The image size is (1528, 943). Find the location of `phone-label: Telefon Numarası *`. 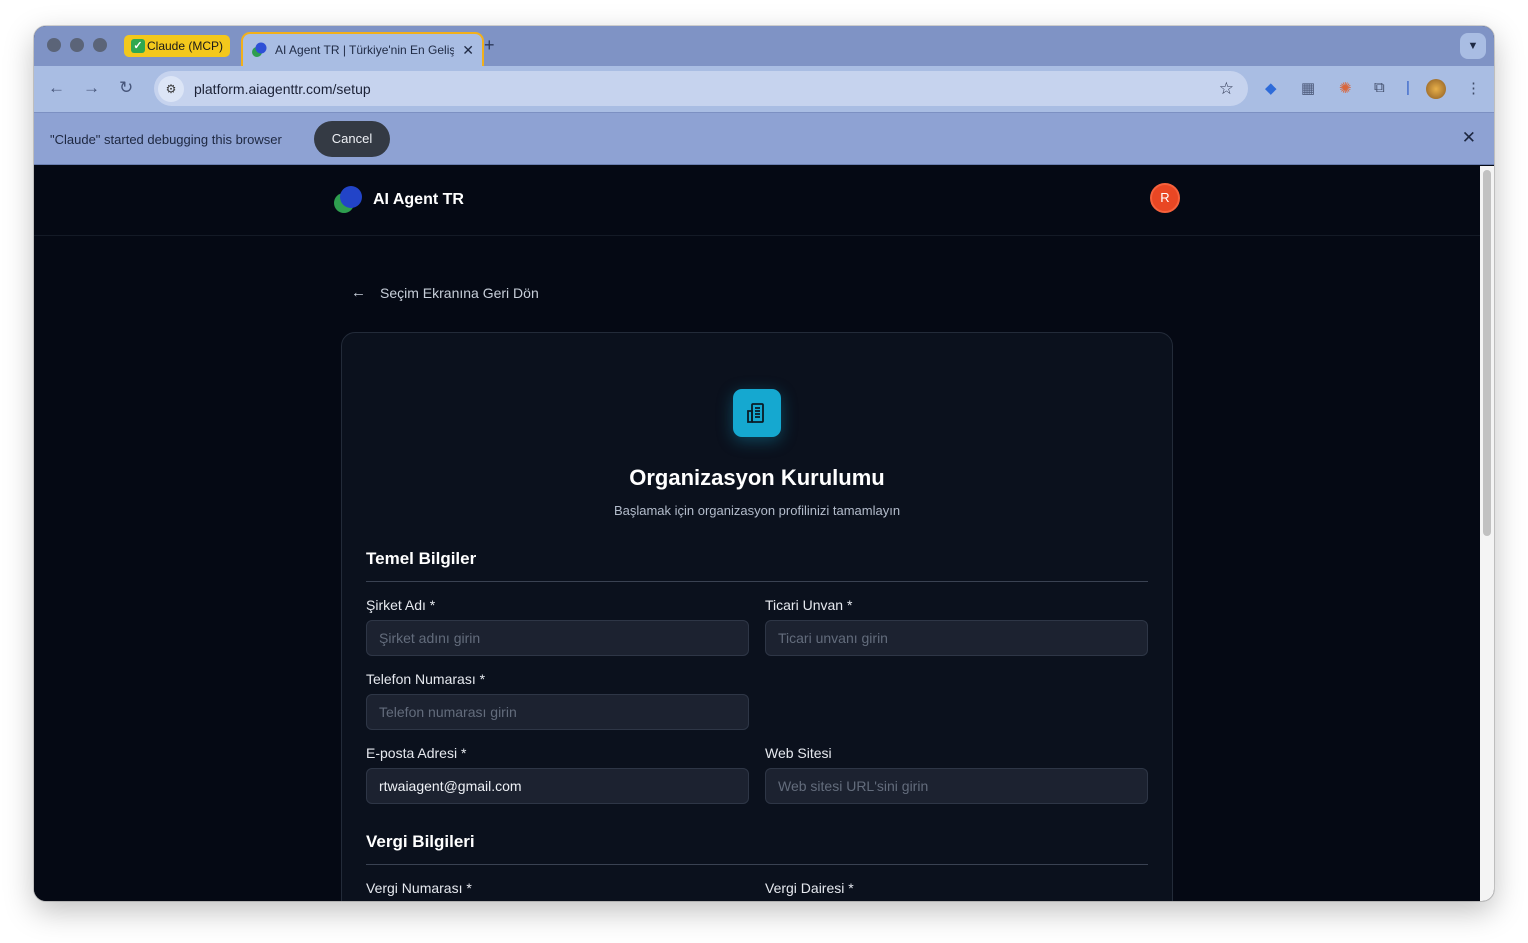

phone-label: Telefon Numarası * is located at coordinates (426, 679).